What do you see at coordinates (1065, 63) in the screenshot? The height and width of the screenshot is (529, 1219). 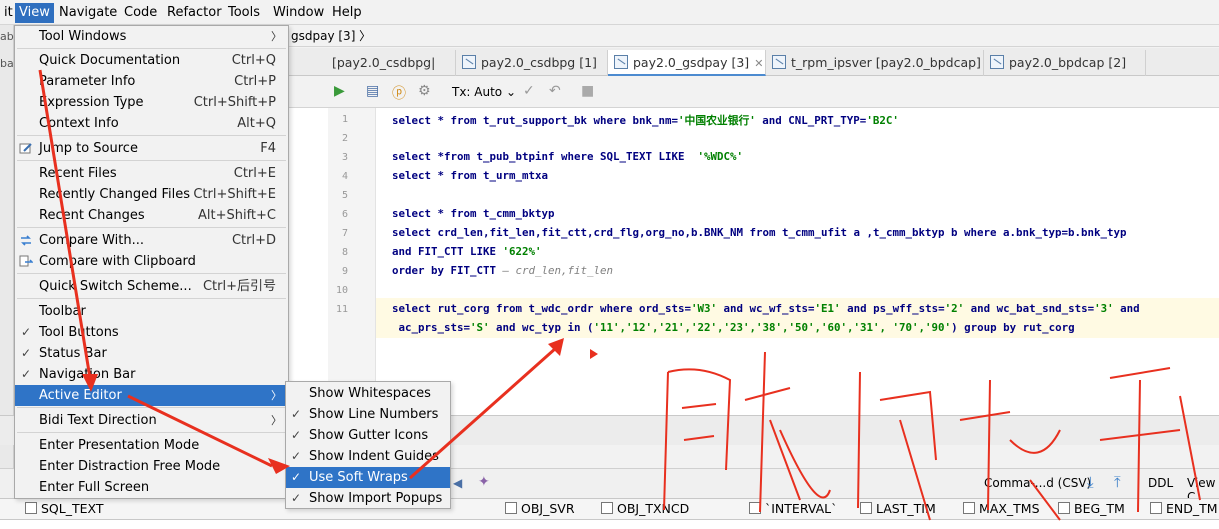 I see `tab-bpdcap-2: pay2.0_bpdcap [2]` at bounding box center [1065, 63].